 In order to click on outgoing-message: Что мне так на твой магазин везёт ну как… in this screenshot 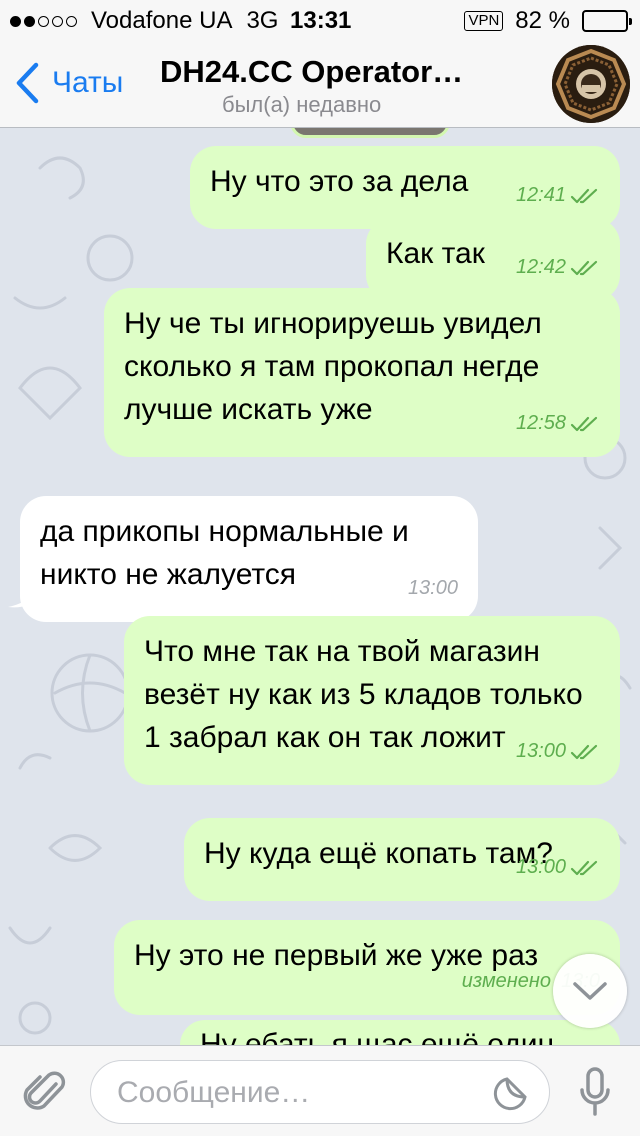, I will do `click(372, 700)`.